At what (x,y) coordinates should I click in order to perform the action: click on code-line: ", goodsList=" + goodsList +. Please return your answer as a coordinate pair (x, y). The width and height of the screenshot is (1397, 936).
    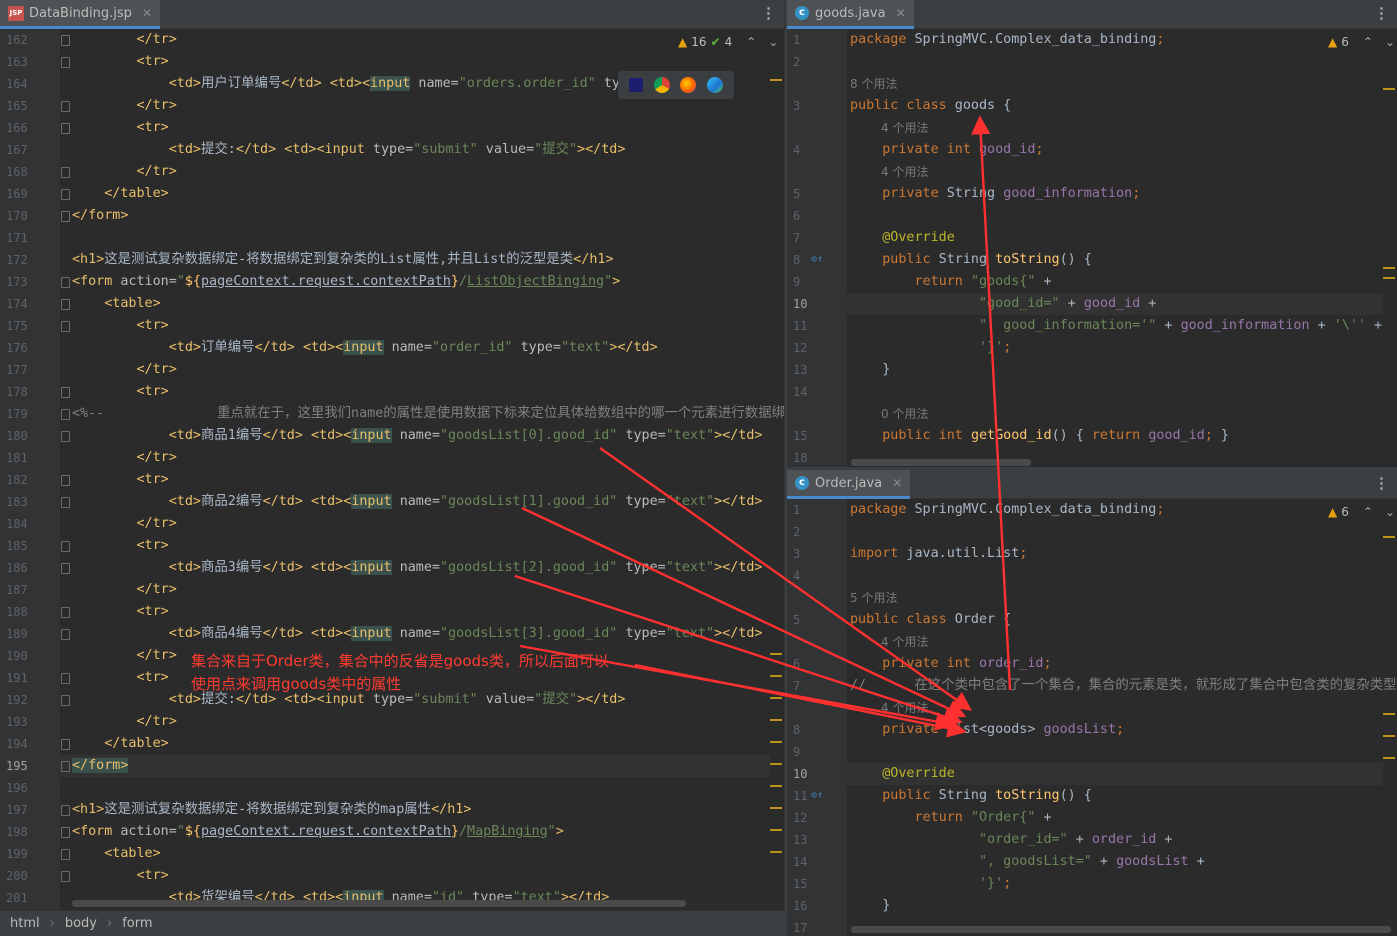
    Looking at the image, I should click on (1027, 862).